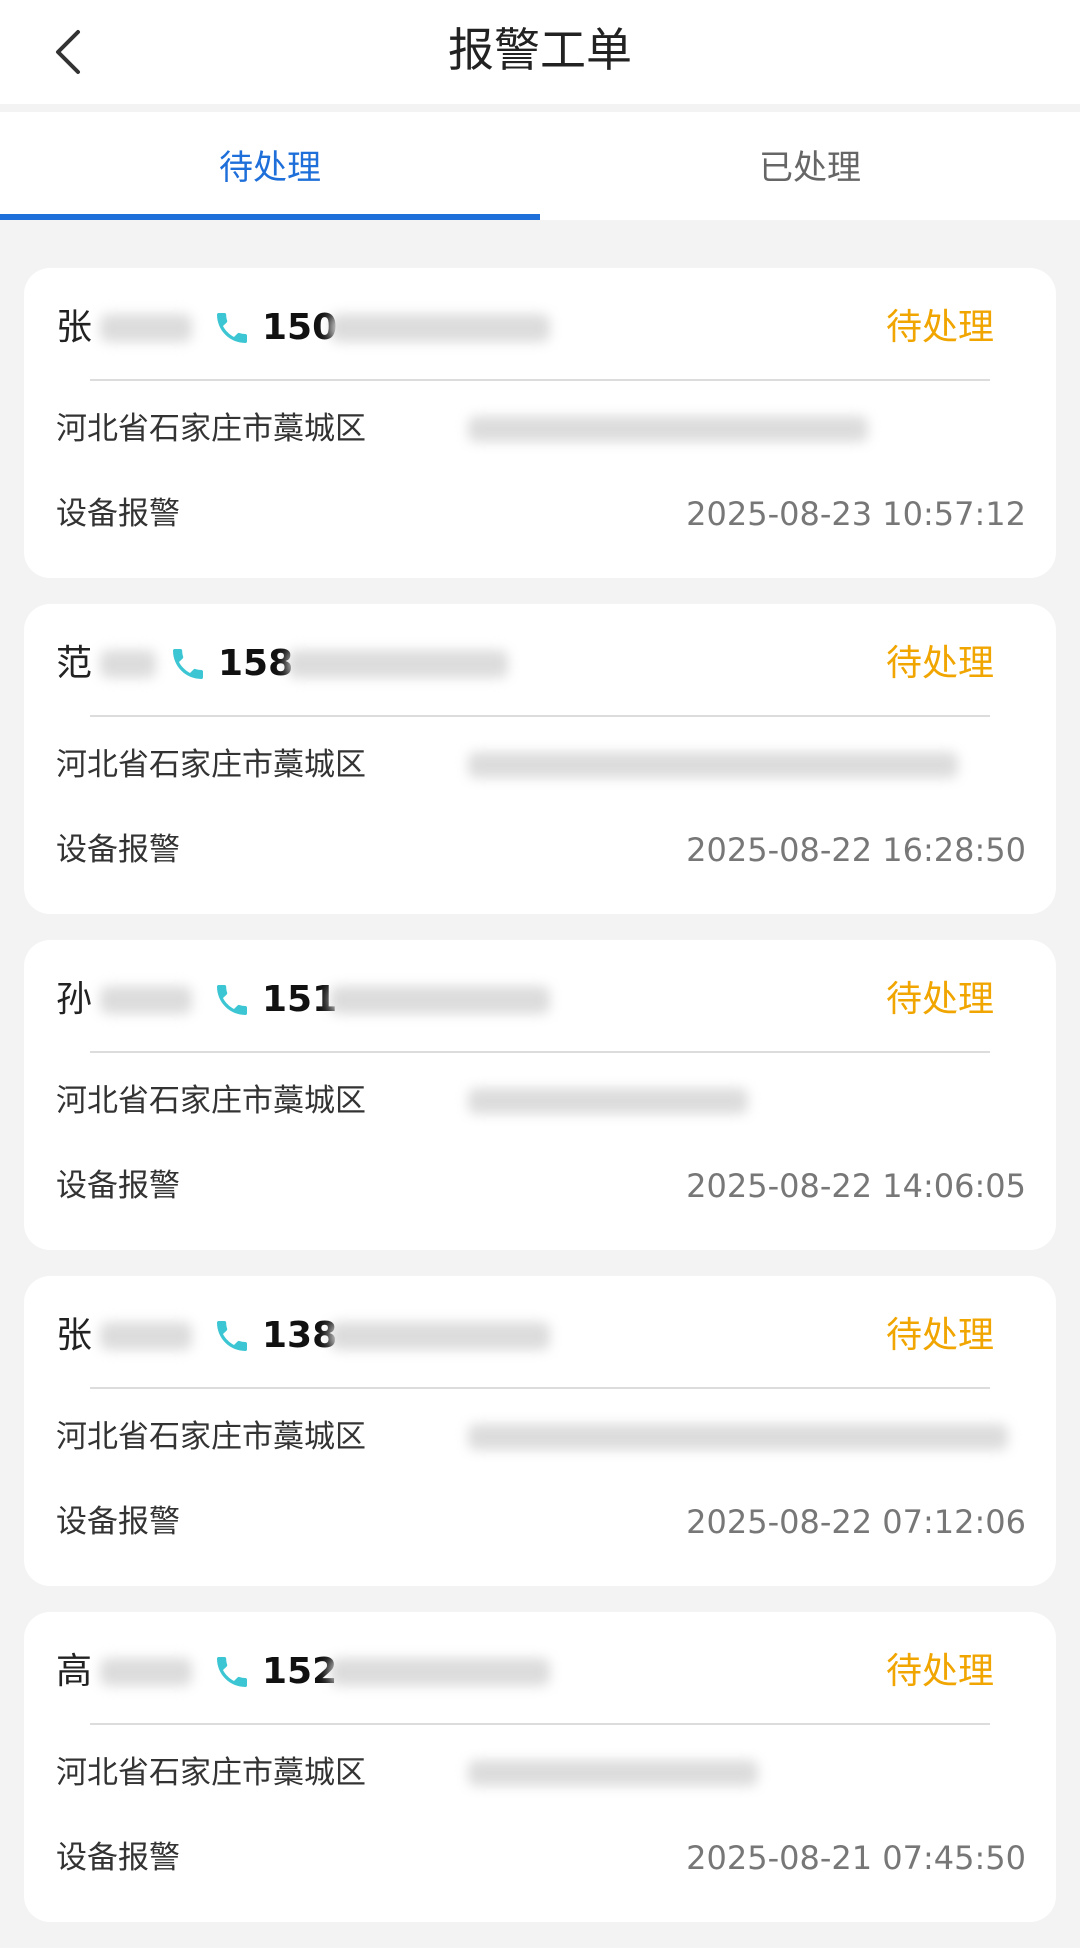 The image size is (1080, 1948). I want to click on alarm-time: 2025-08-23 10:57:12, so click(856, 514).